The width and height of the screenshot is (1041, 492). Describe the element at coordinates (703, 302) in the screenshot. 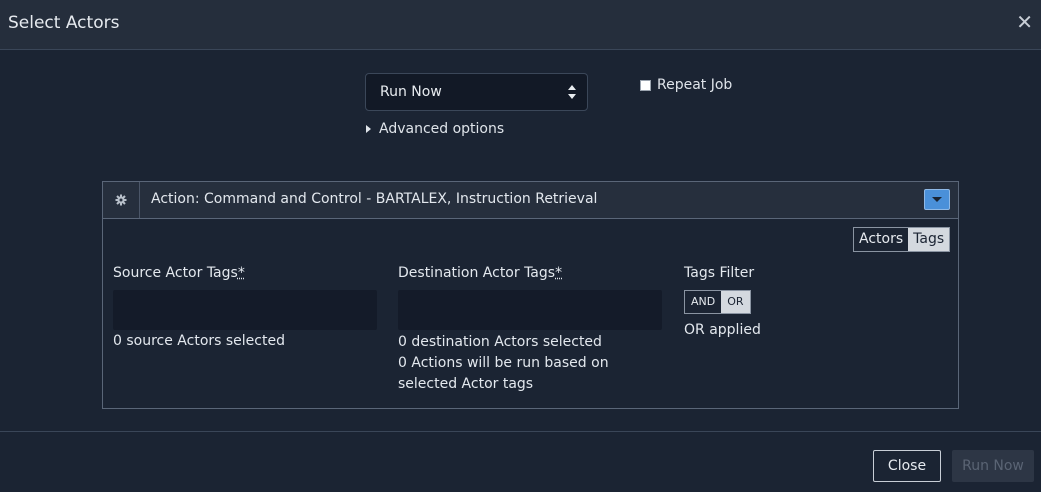

I see `and-filter-button: AND` at that location.